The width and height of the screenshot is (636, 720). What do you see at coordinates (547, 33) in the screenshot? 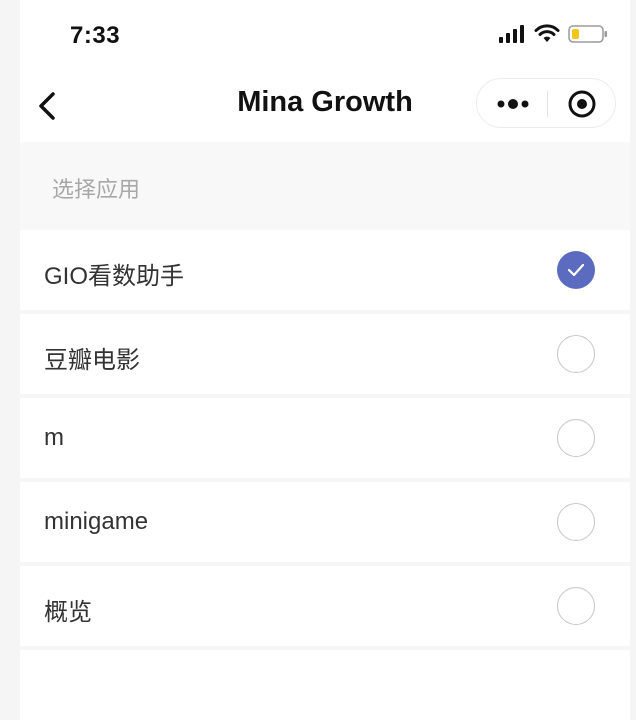
I see `wifi-icon` at bounding box center [547, 33].